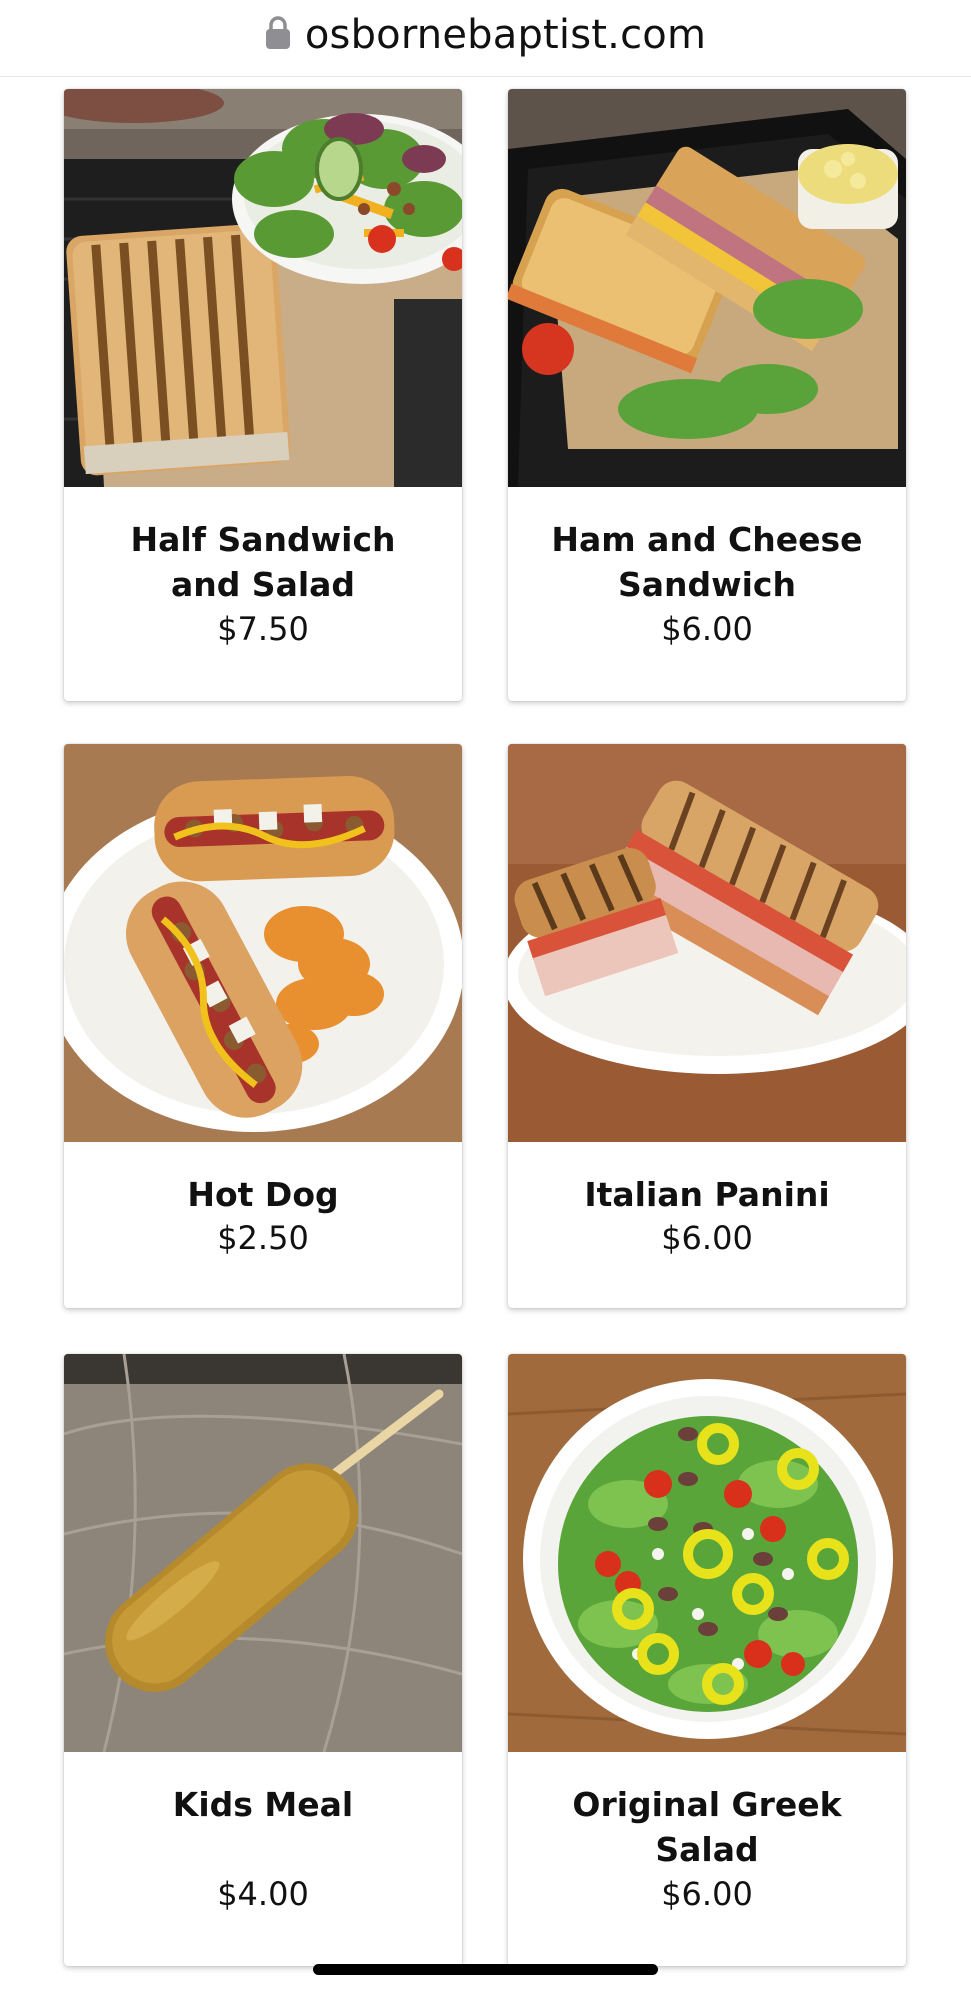 This screenshot has width=971, height=2000. I want to click on url-text: osbornebaptist.com, so click(505, 35).